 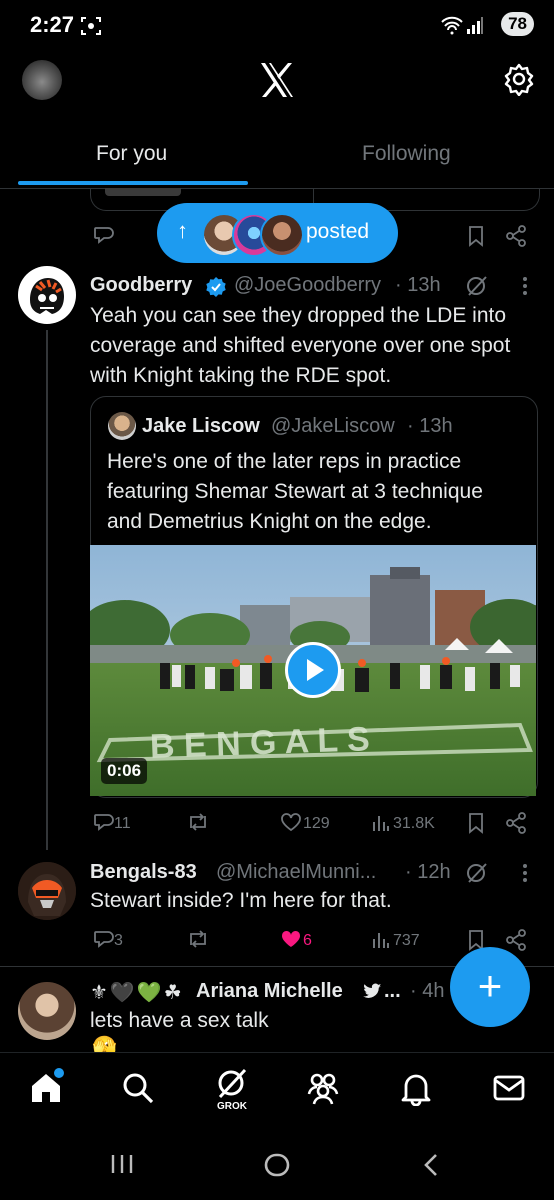 I want to click on status-bar: 2:27 78, so click(x=277, y=25).